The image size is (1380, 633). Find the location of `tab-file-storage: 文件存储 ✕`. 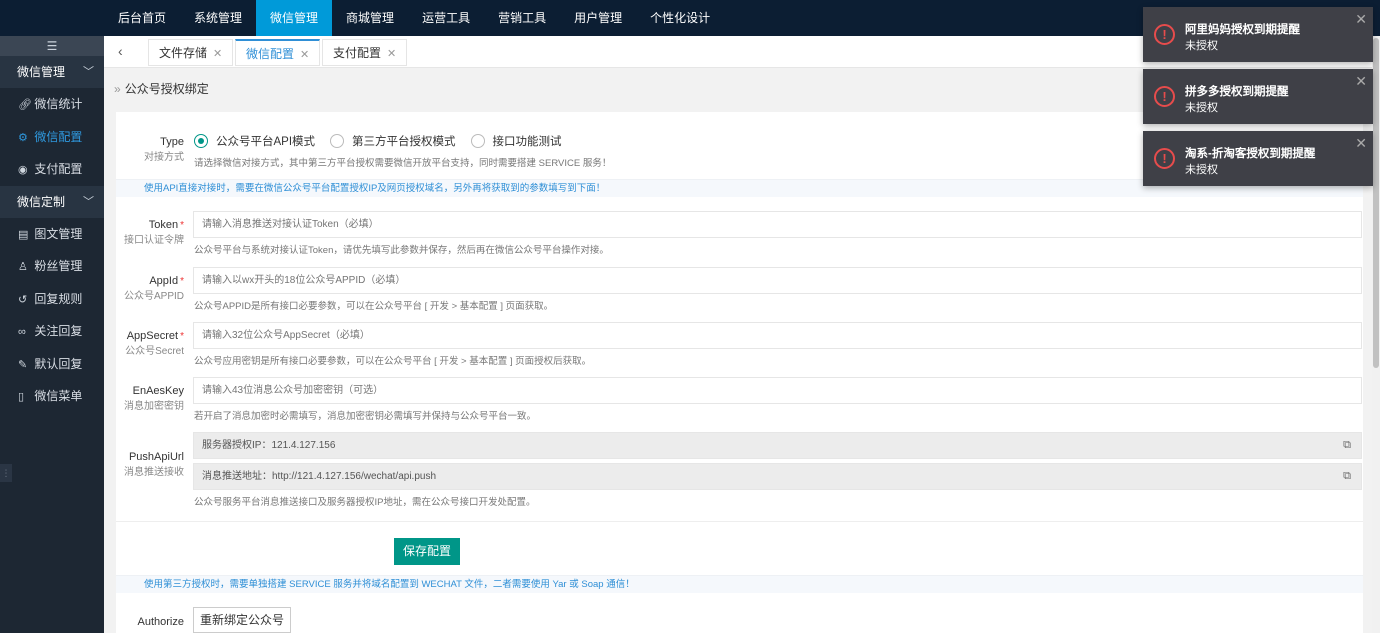

tab-file-storage: 文件存储 ✕ is located at coordinates (191, 52).